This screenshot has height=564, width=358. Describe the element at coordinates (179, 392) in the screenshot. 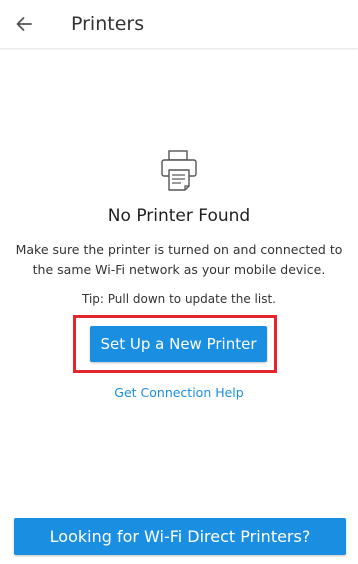

I see `get-connection-help-link: Get Connection Help` at that location.